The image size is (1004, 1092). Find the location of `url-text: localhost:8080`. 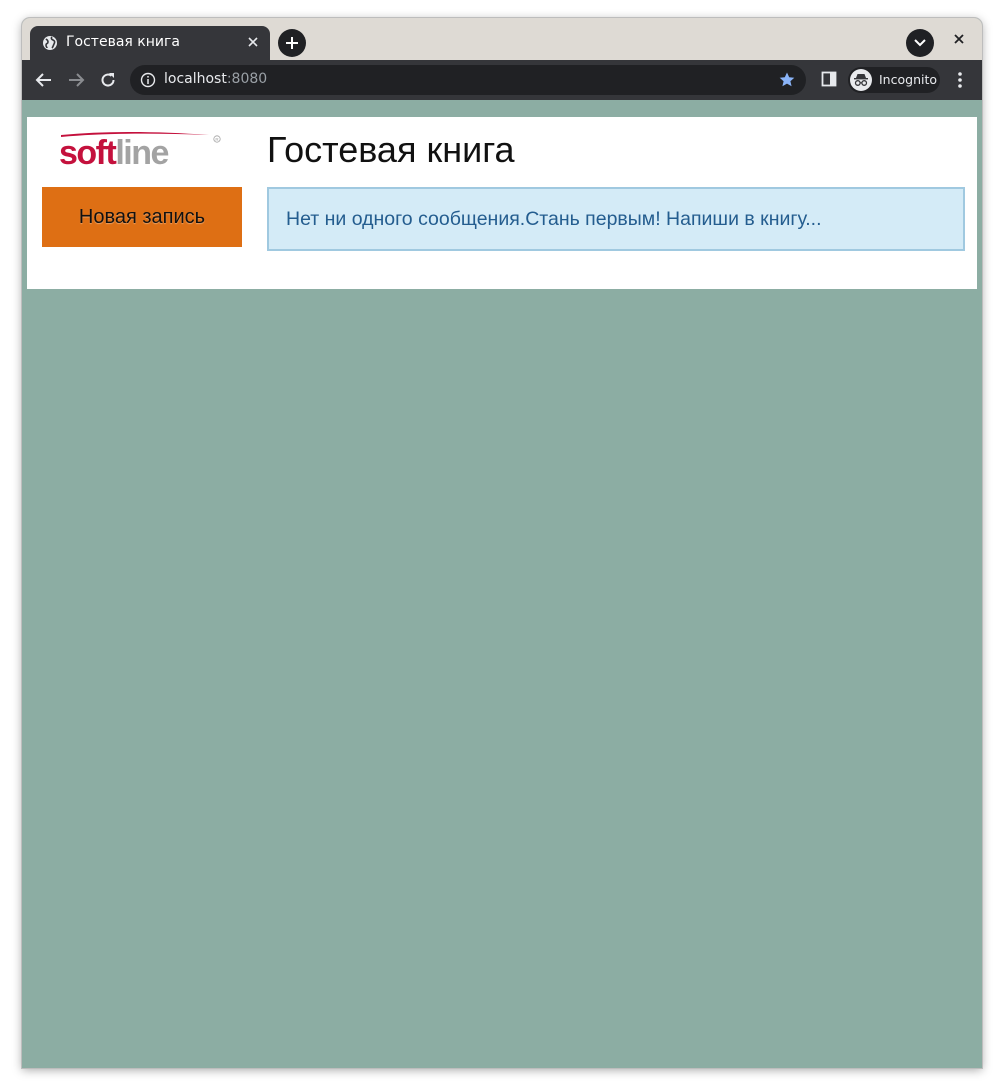

url-text: localhost:8080 is located at coordinates (215, 79).